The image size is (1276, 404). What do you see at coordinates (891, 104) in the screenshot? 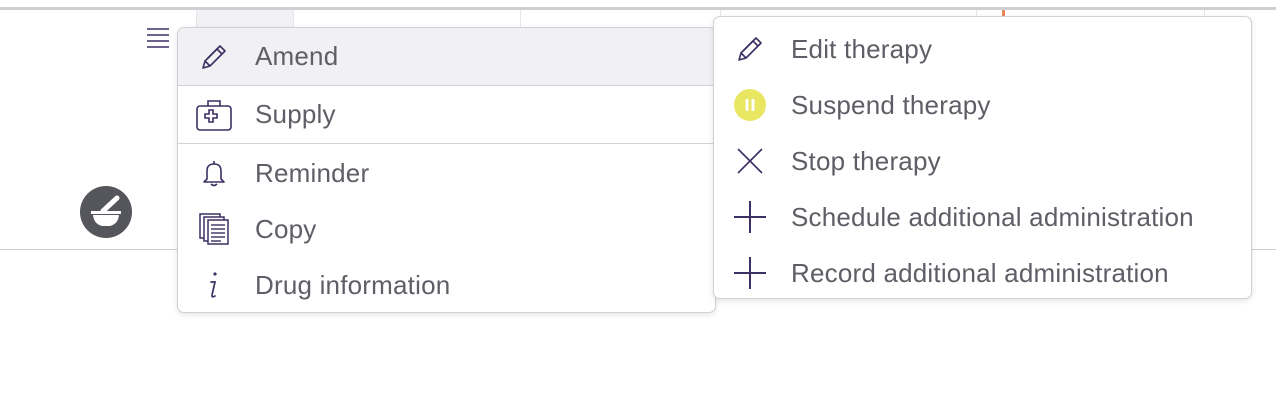
I see `menu-item-label: Suspend therapy` at bounding box center [891, 104].